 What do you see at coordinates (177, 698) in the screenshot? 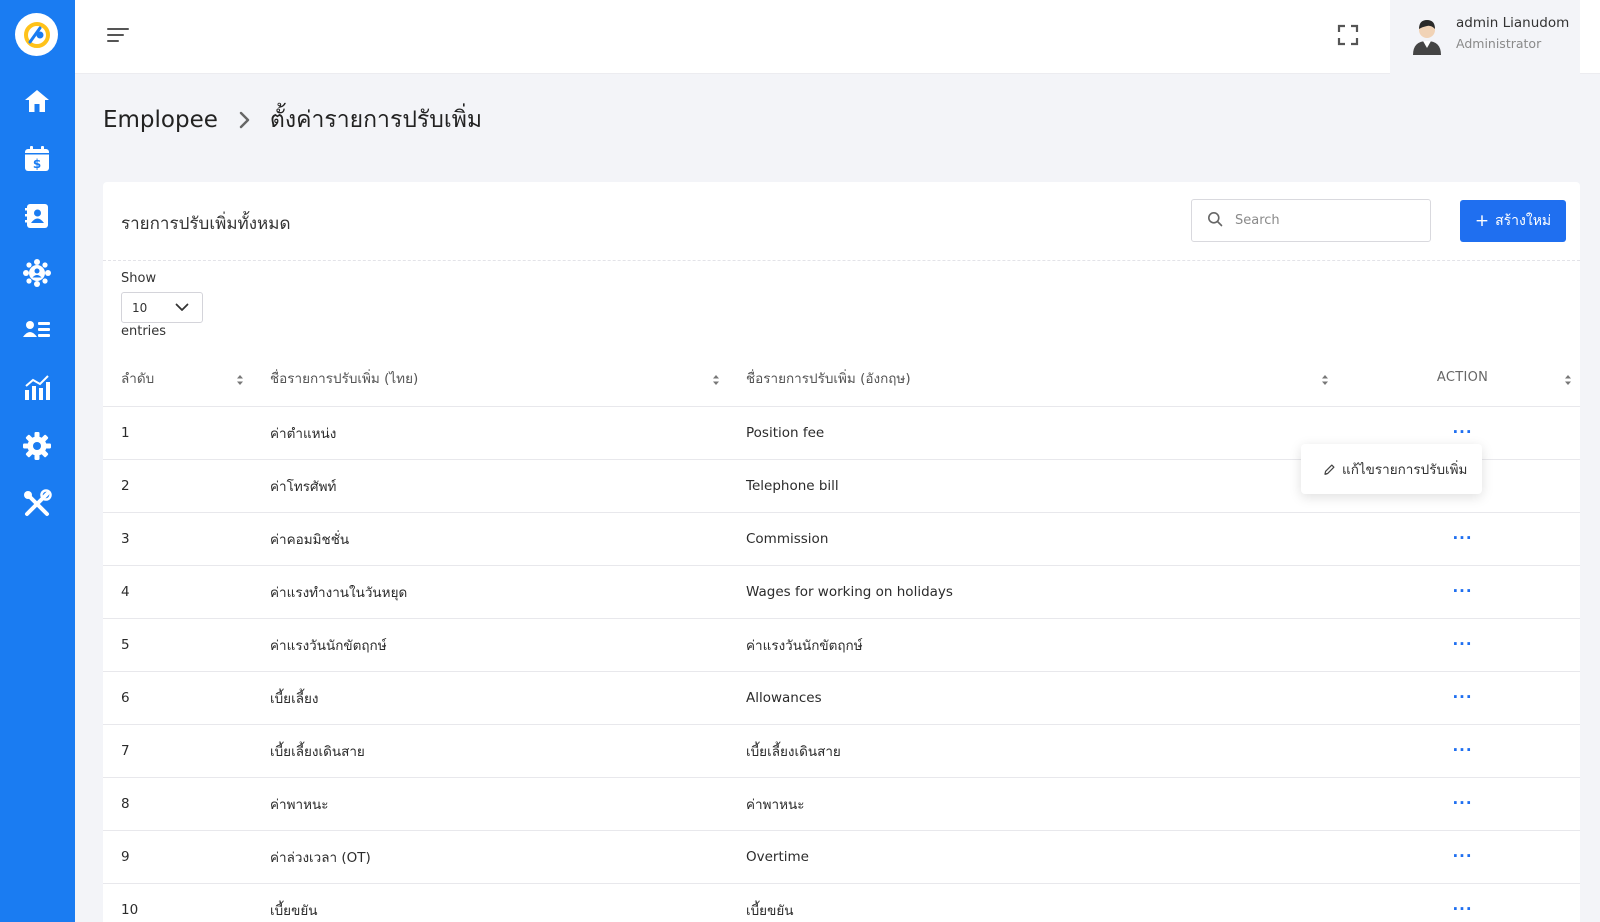
I see `cell-no: 6` at bounding box center [177, 698].